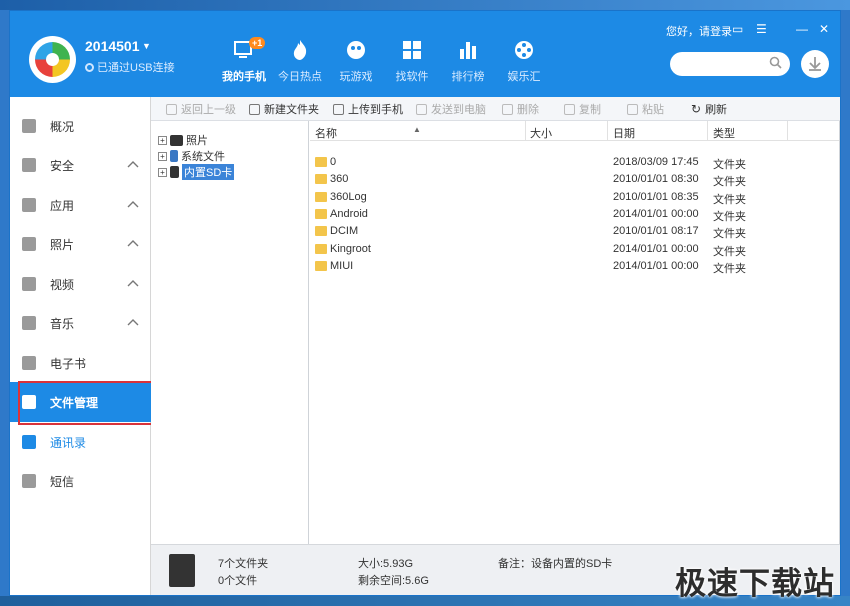 This screenshot has height=606, width=850. Describe the element at coordinates (645, 109) in the screenshot. I see `paste-button: 粘贴` at that location.